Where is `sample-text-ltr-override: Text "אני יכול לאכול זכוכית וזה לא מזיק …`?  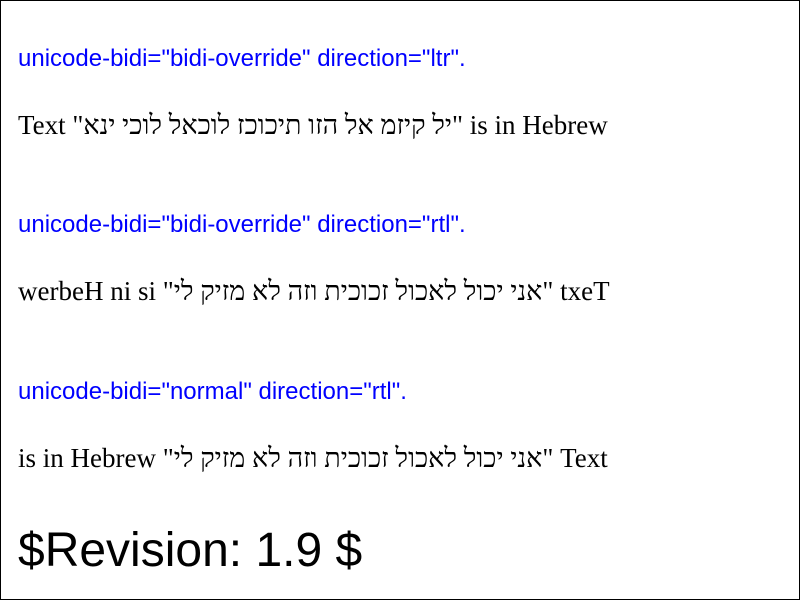
sample-text-ltr-override: Text "אני יכול לאכול זכוכית וזה לא מזיק … is located at coordinates (313, 125).